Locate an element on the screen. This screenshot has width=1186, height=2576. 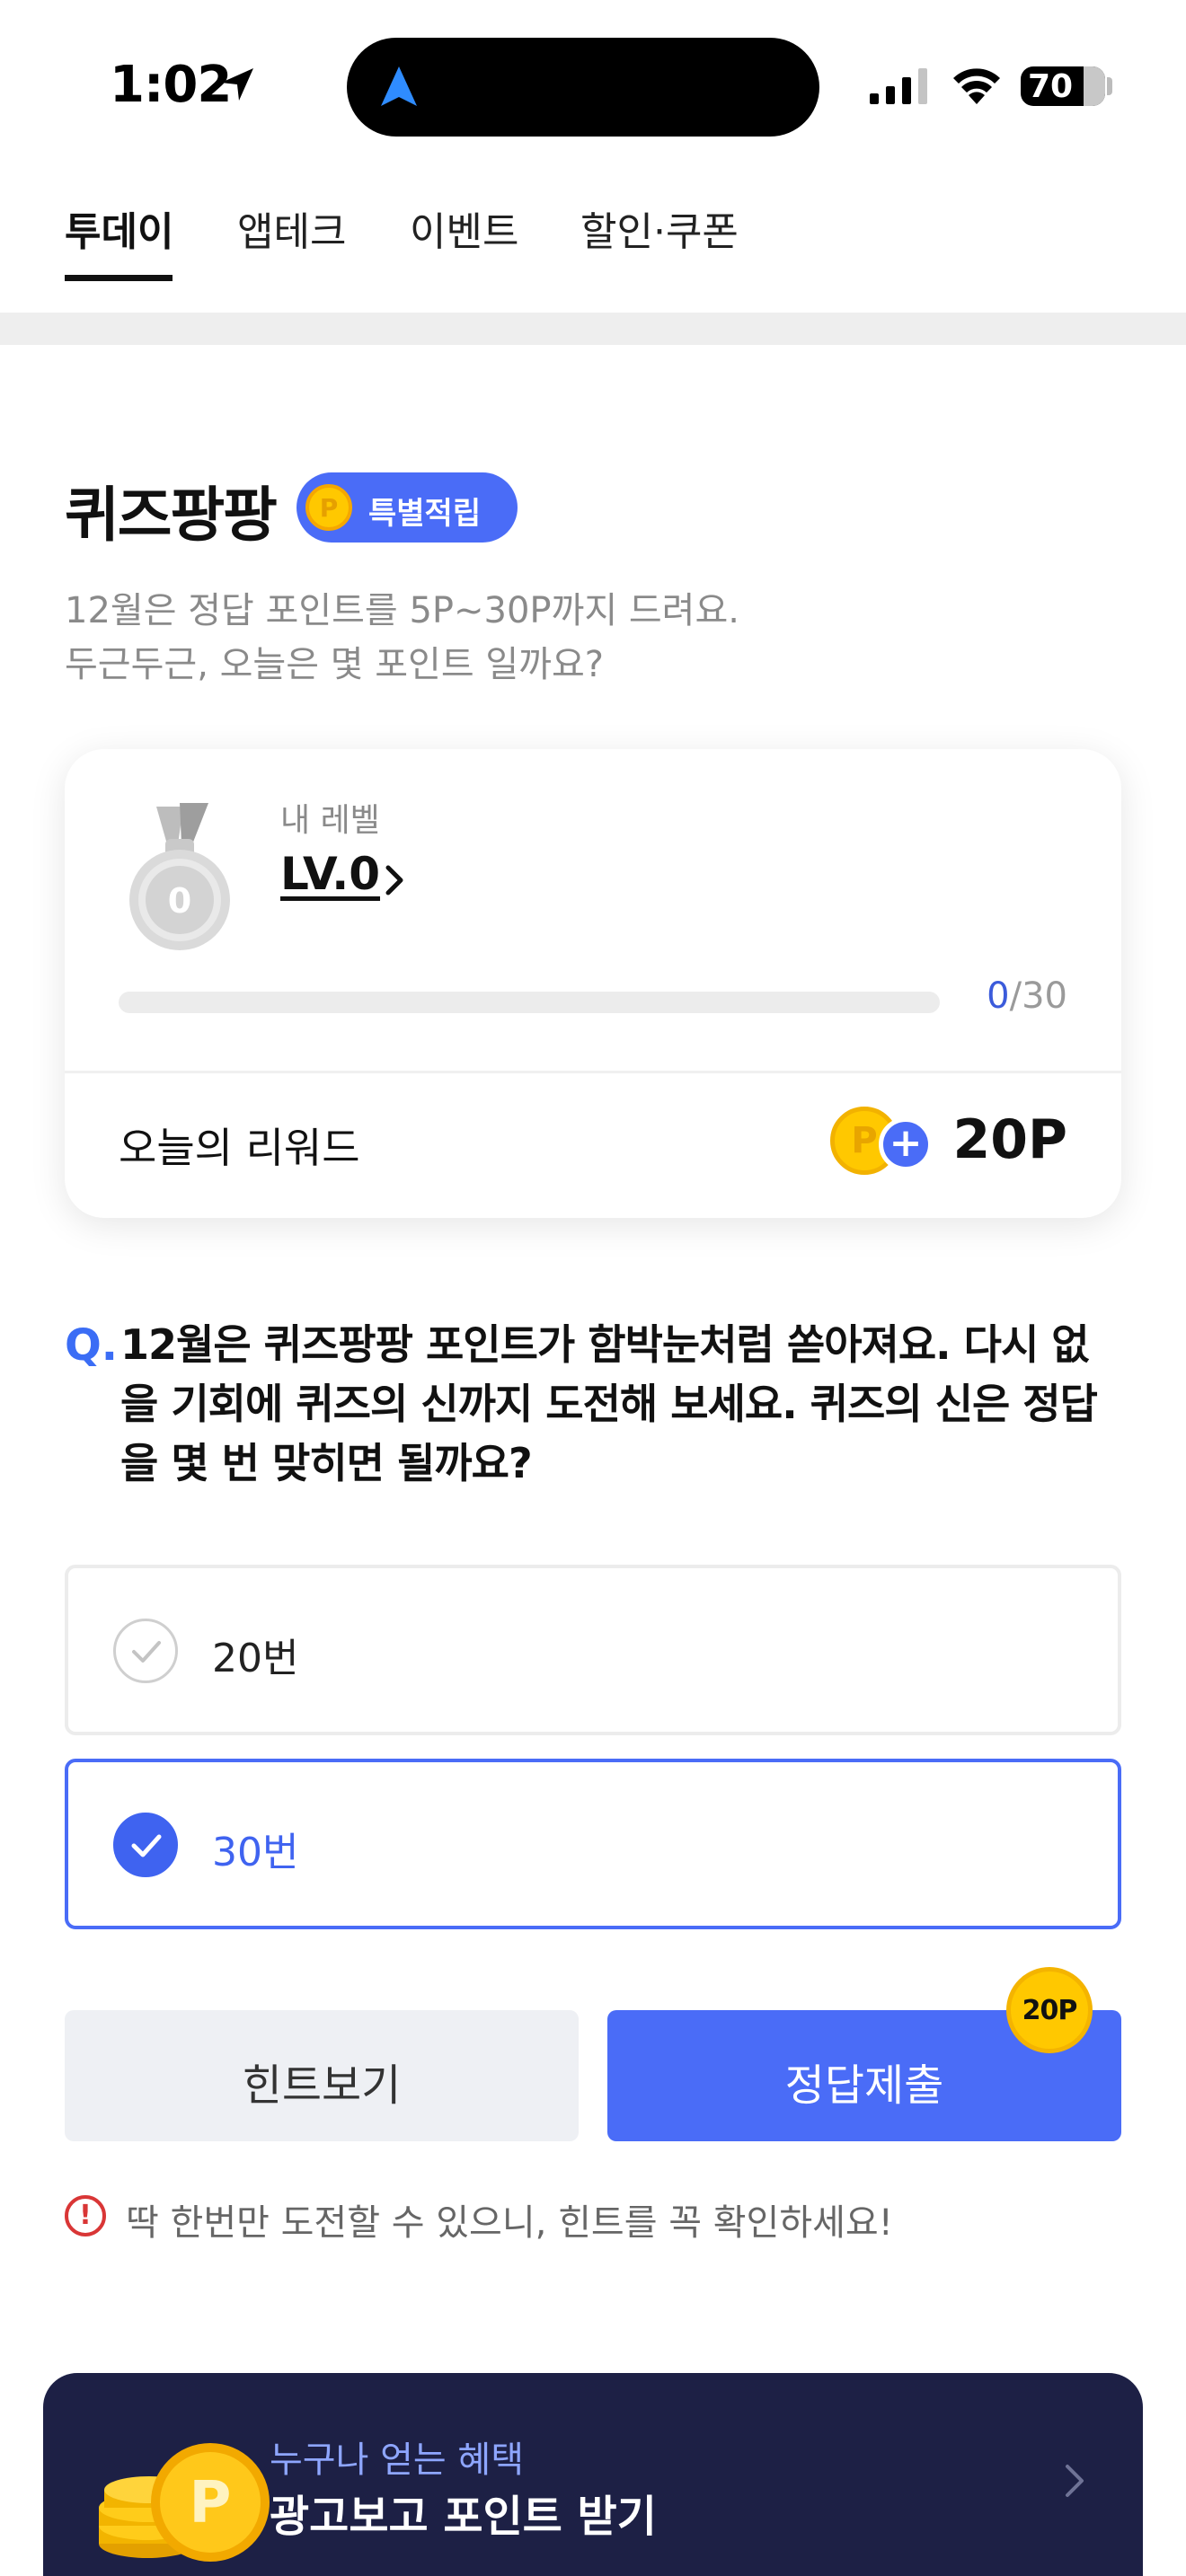
wifi-icon is located at coordinates (976, 86).